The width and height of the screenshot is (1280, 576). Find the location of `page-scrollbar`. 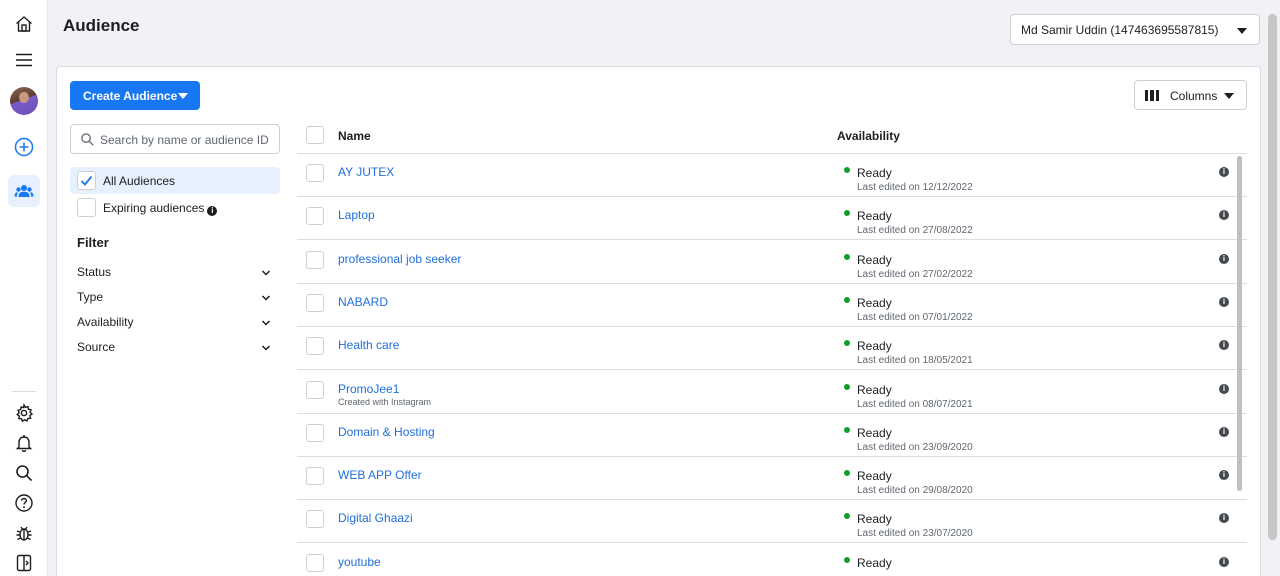

page-scrollbar is located at coordinates (1272, 277).